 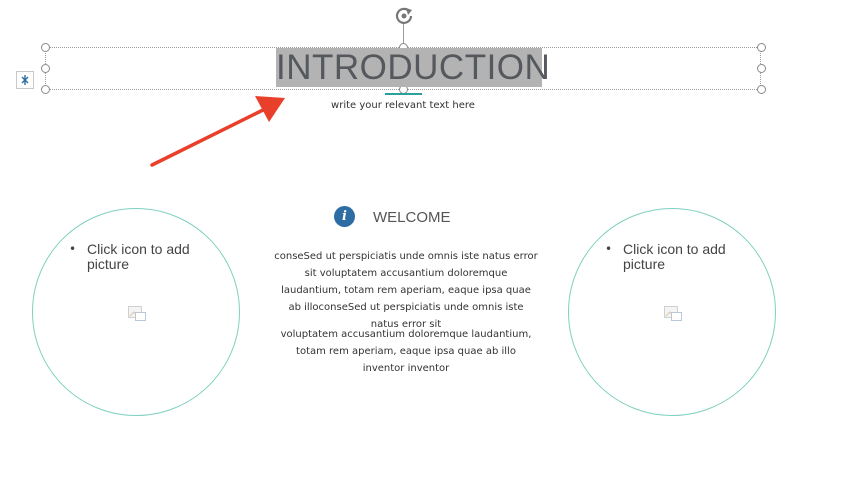 What do you see at coordinates (761, 89) in the screenshot?
I see `resize-handle-bottom-right` at bounding box center [761, 89].